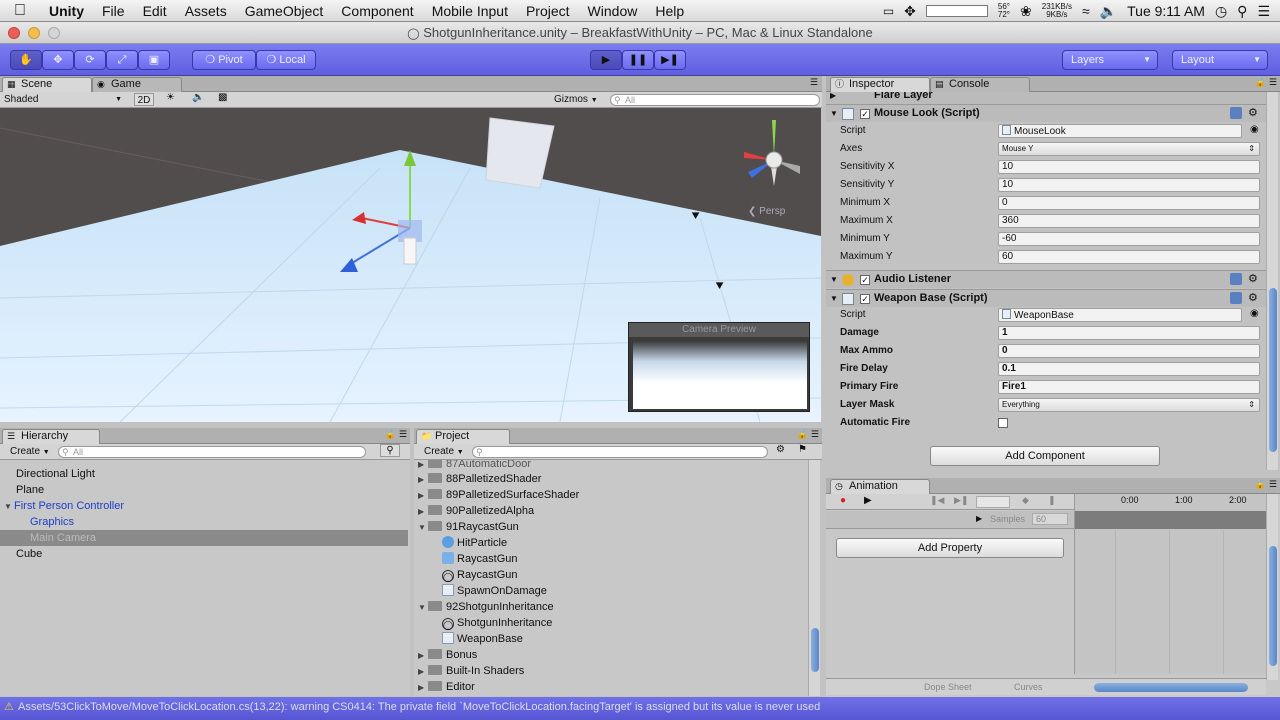 This screenshot has width=1280, height=720. Describe the element at coordinates (468, 527) in the screenshot. I see `project-item: ▼ 91RaycastGun` at that location.